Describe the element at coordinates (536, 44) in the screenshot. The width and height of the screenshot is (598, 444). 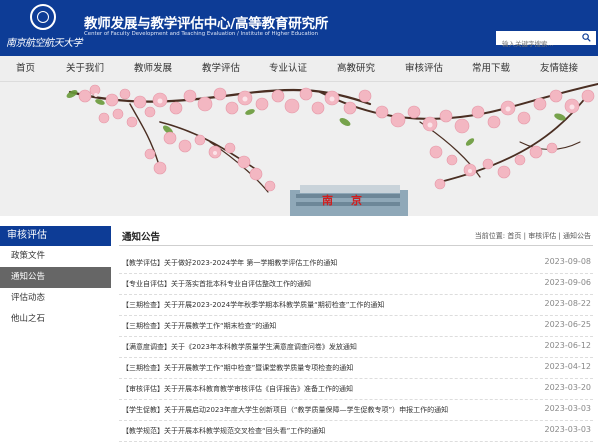
I see `search-input` at that location.